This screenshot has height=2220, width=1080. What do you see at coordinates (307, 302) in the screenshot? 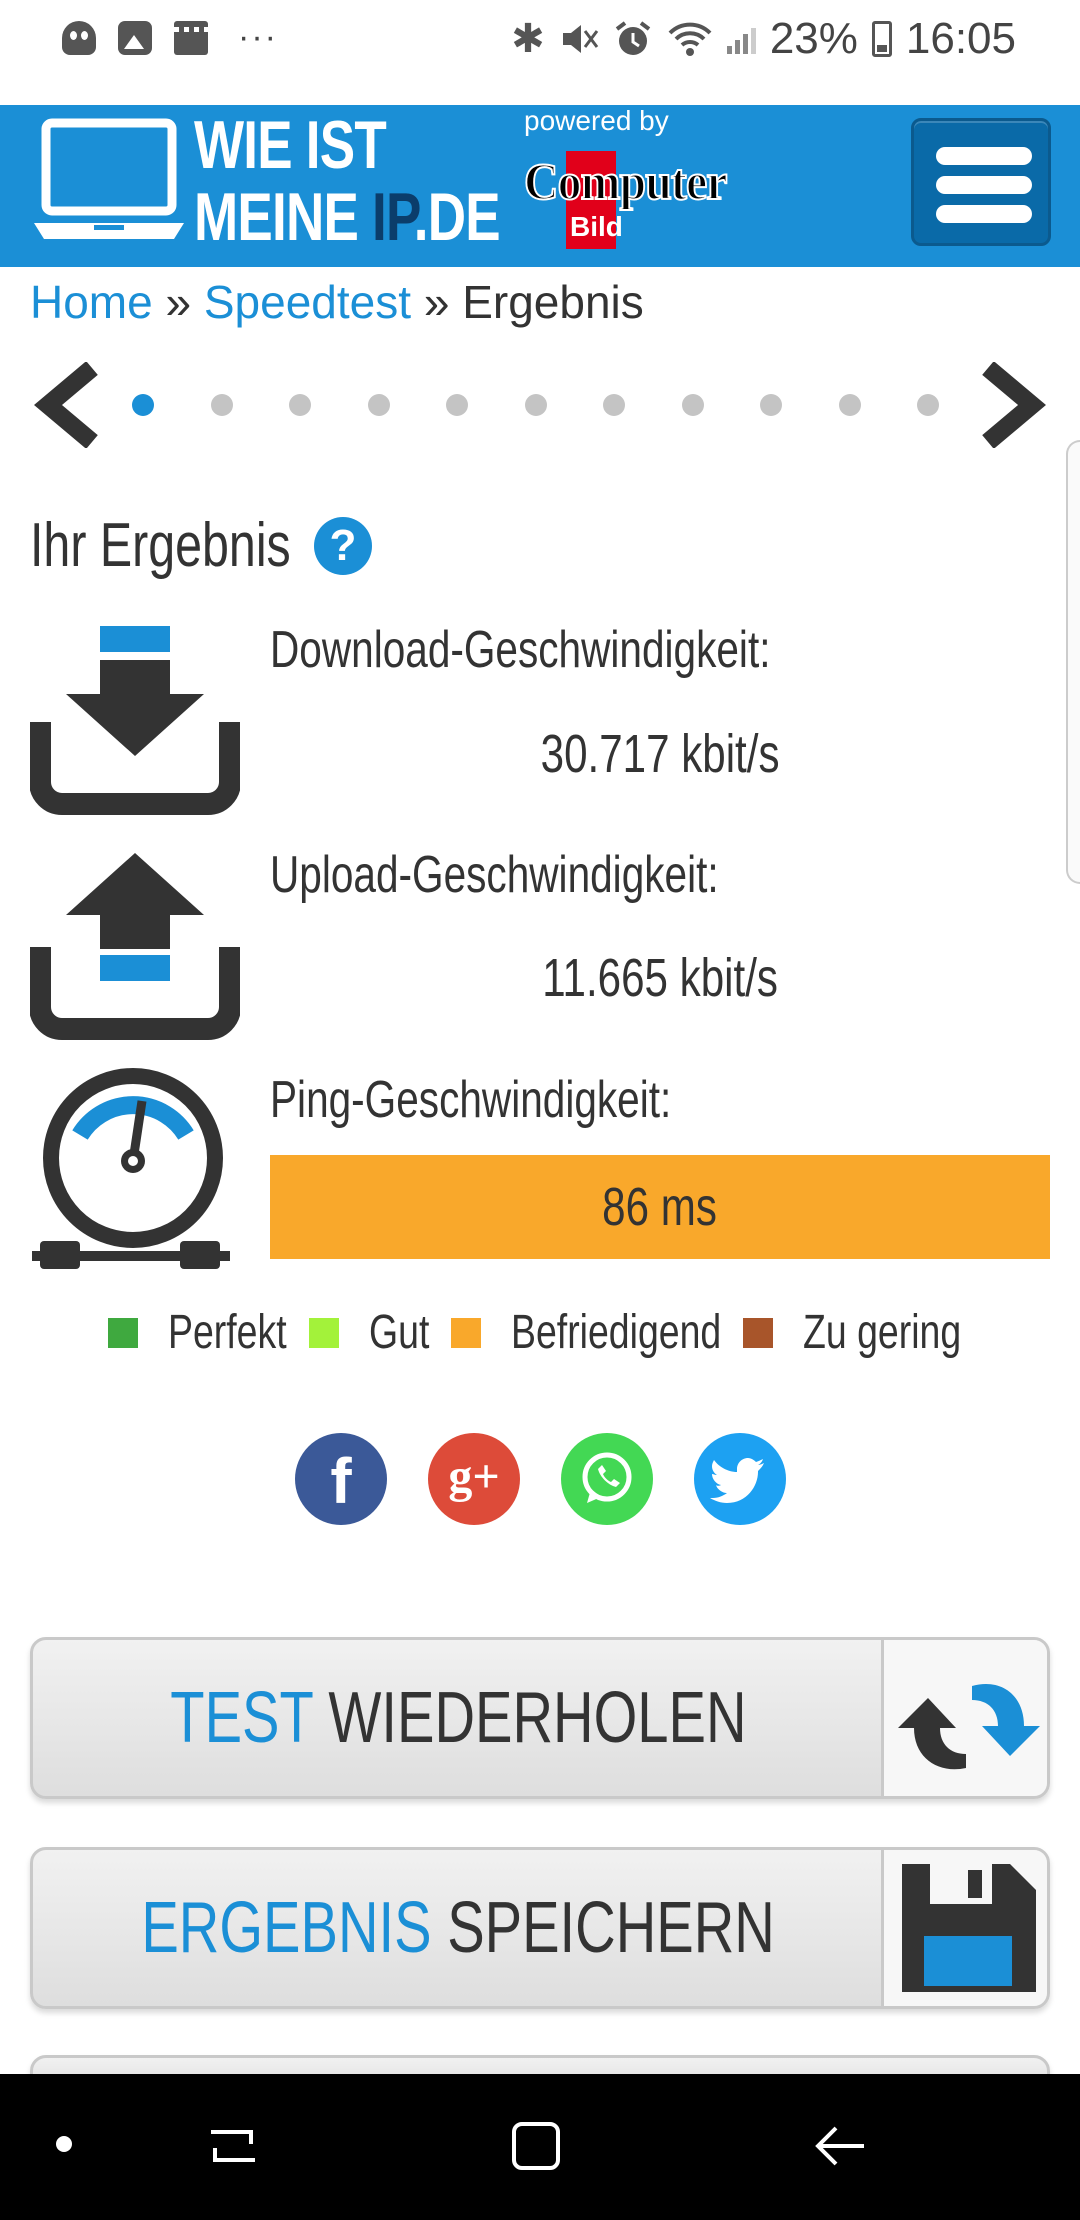
I see `breadcrumb-speedtest-link: Speedtest` at bounding box center [307, 302].